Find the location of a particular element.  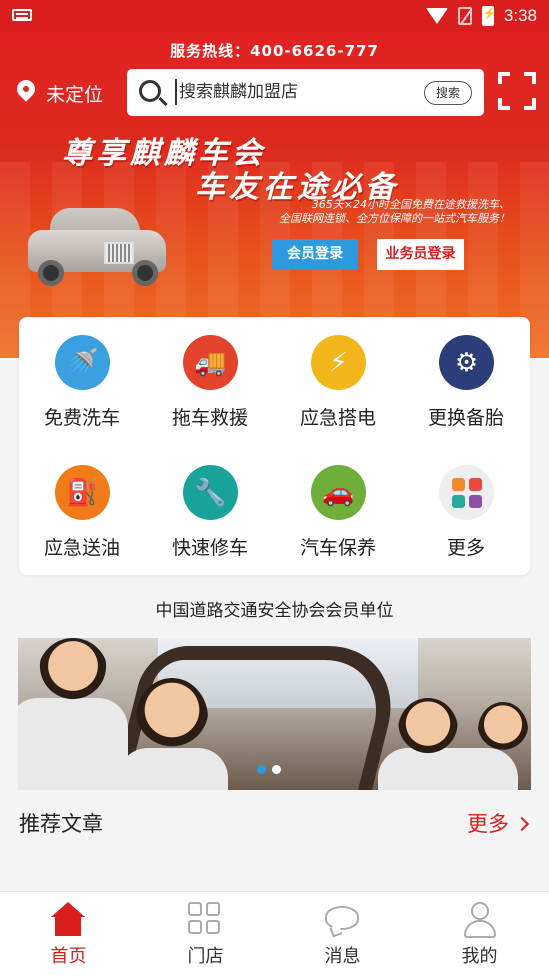

home-icon is located at coordinates (68, 919).